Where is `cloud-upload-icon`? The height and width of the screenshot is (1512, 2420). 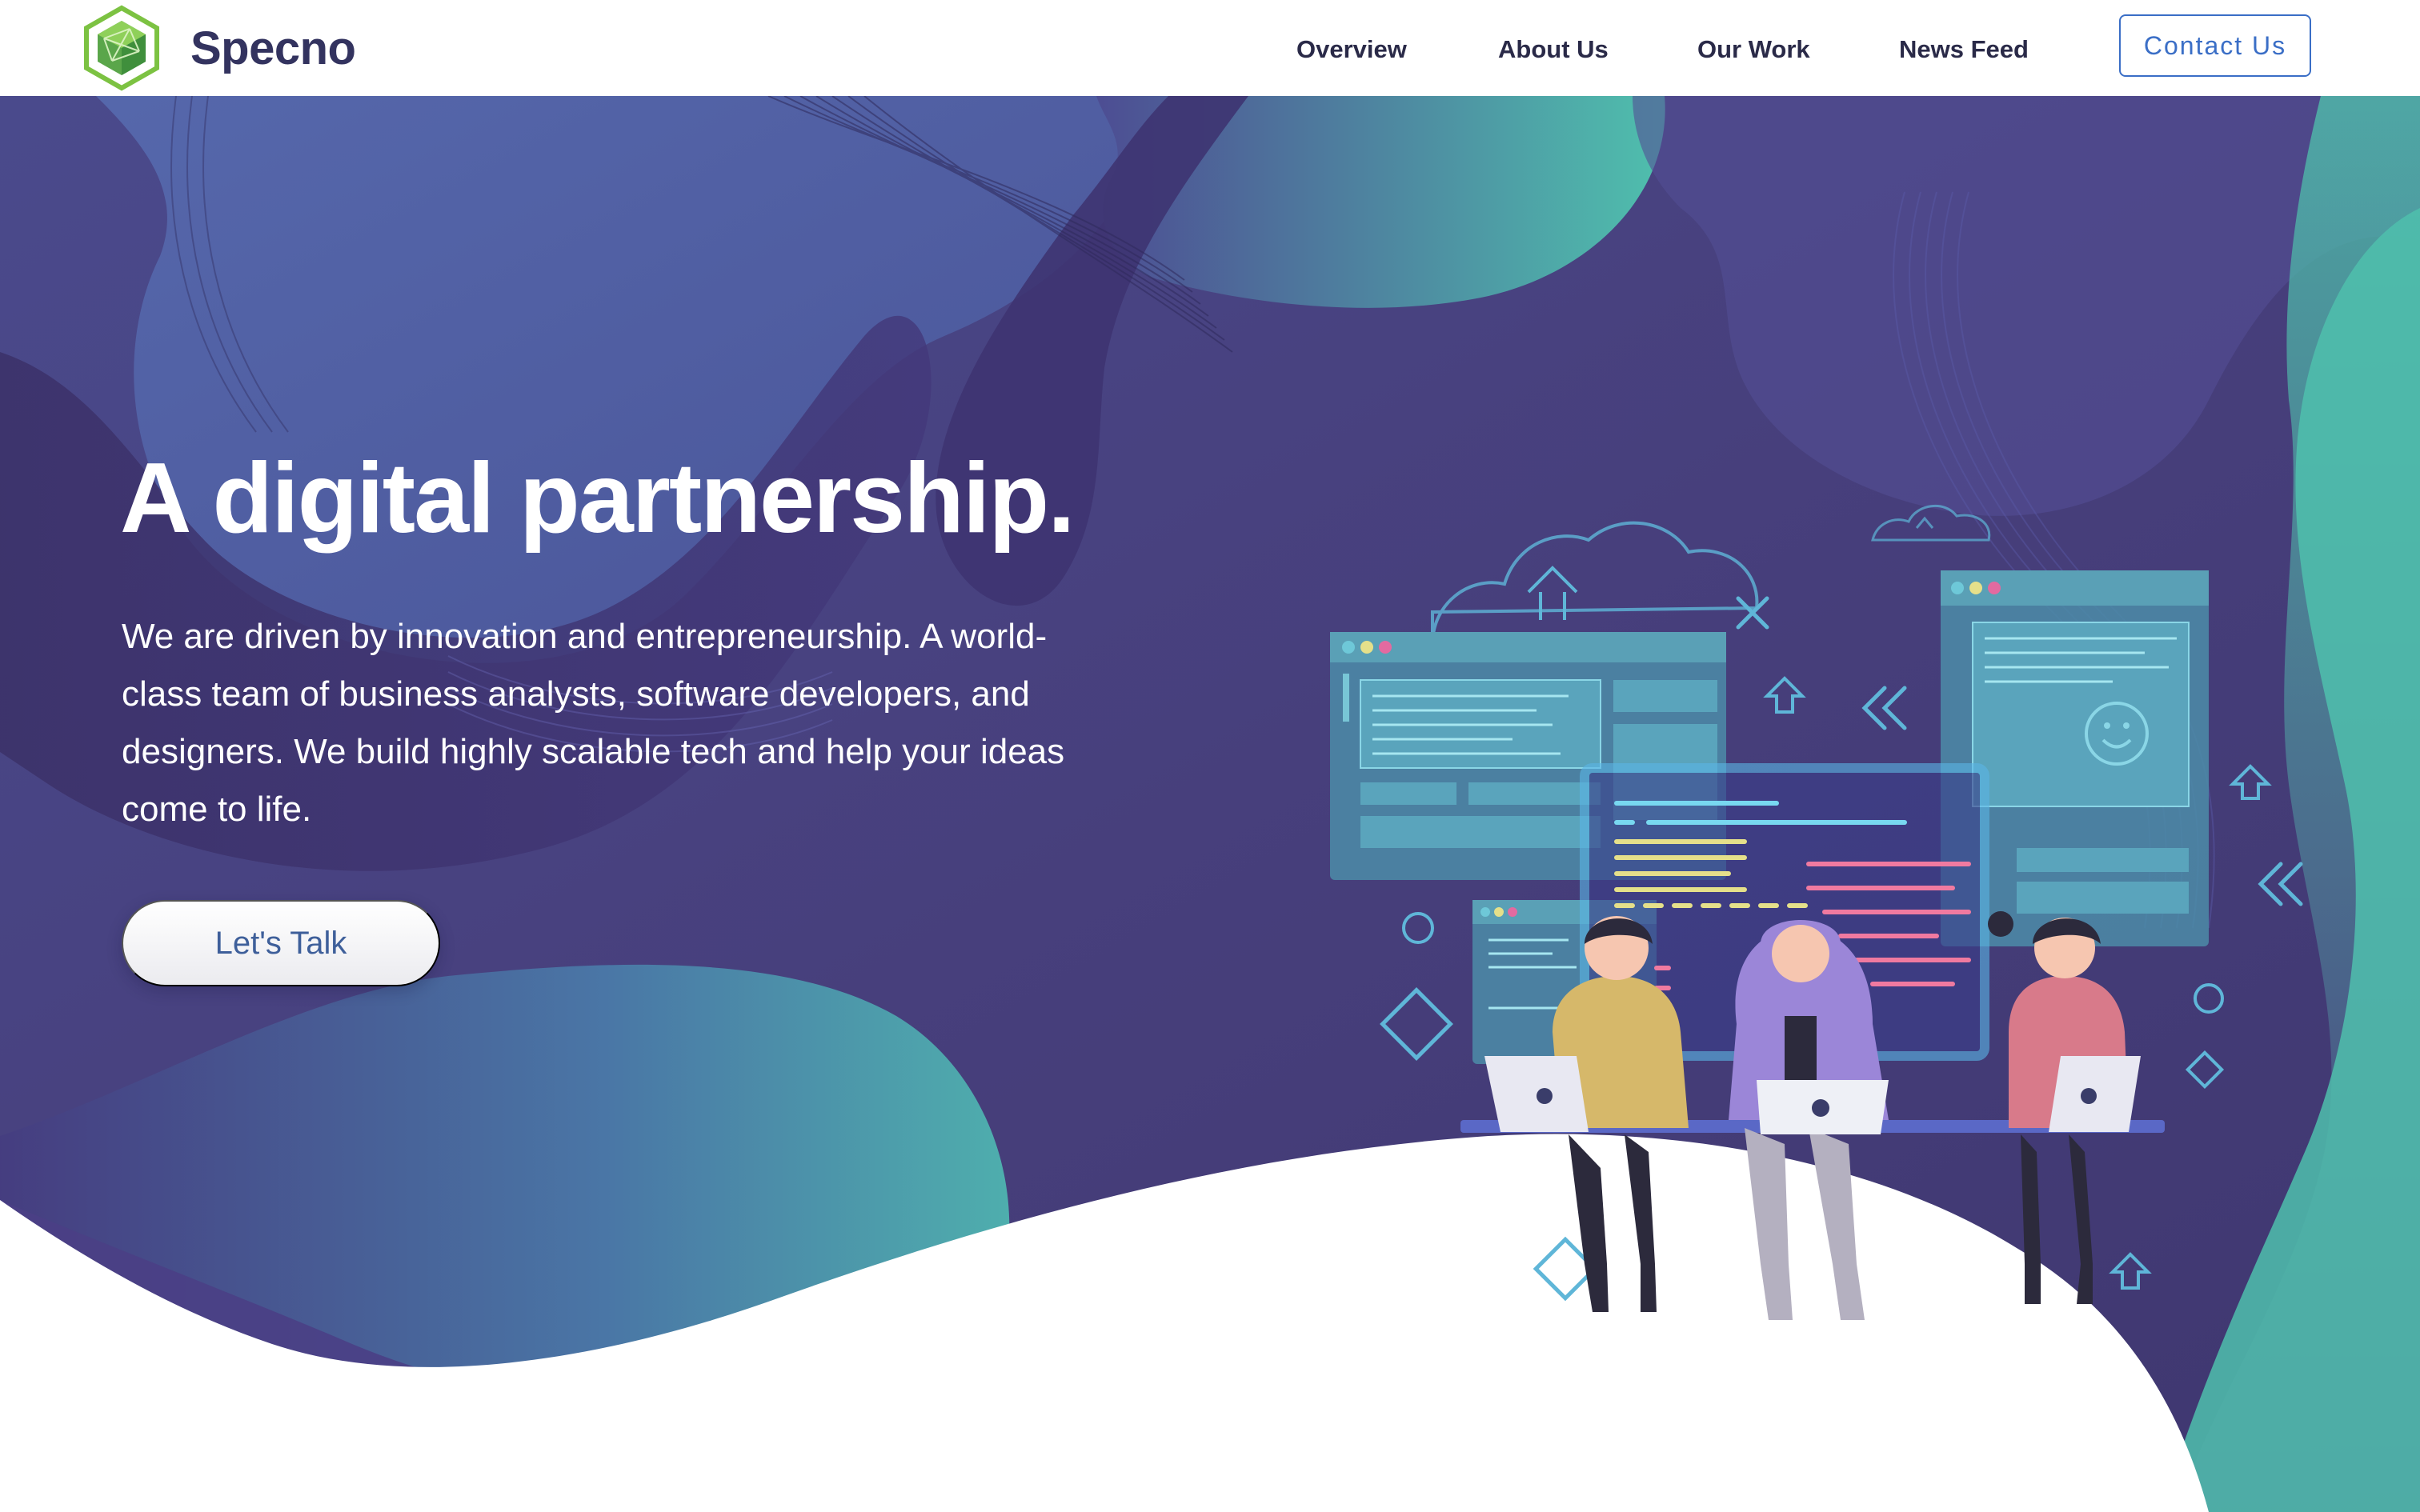 cloud-upload-icon is located at coordinates (1595, 583).